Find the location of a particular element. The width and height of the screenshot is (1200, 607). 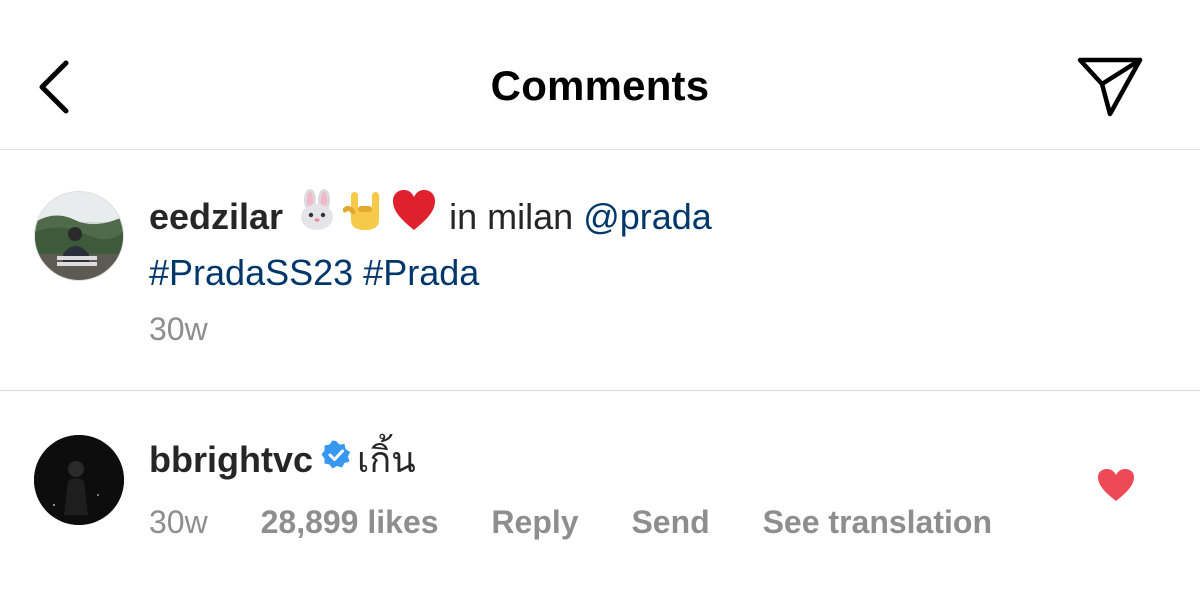

like-button is located at coordinates (1116, 485).